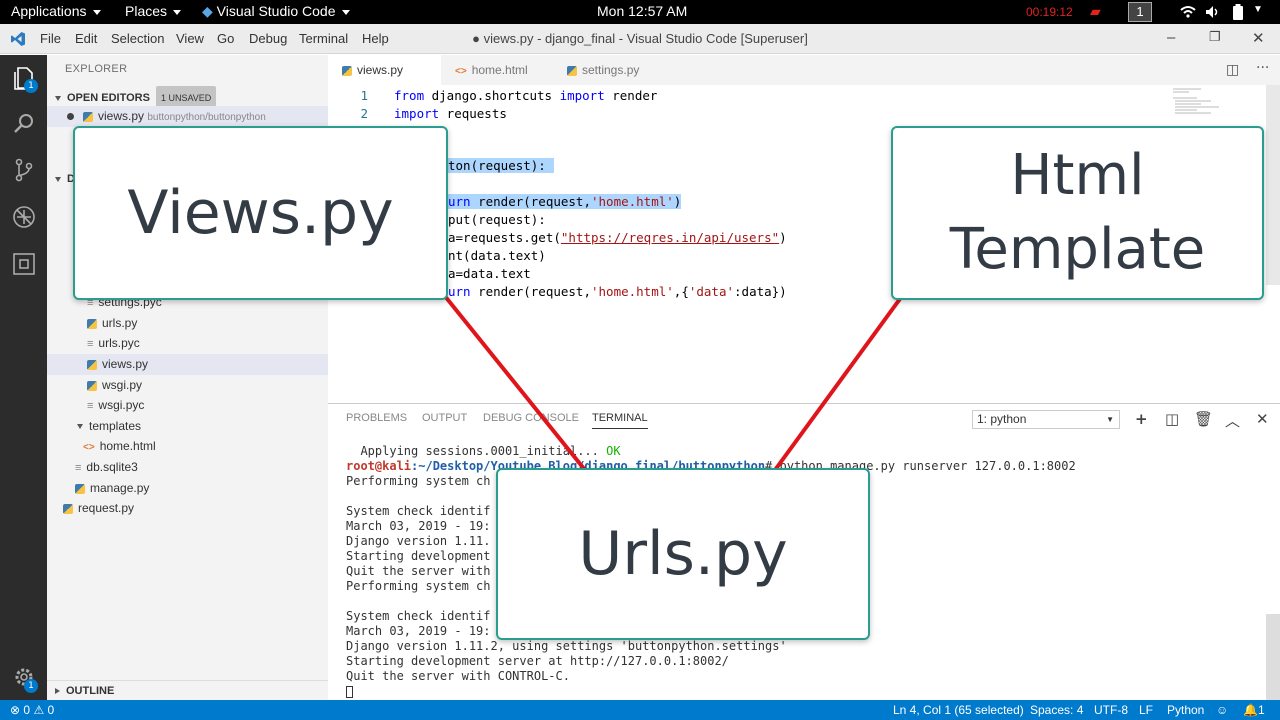  I want to click on callout-urls: Urls.py, so click(683, 554).